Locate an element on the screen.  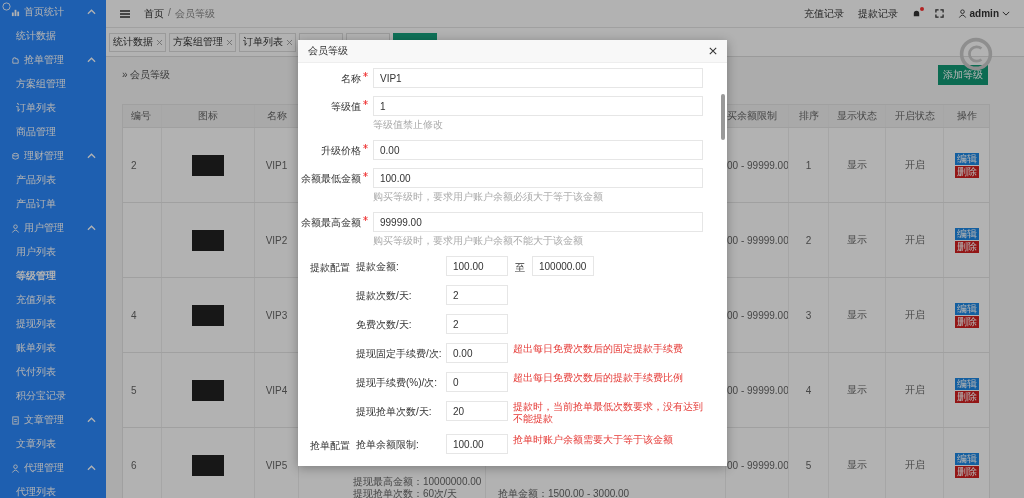
caret-icon is located at coordinates (1006, 13).